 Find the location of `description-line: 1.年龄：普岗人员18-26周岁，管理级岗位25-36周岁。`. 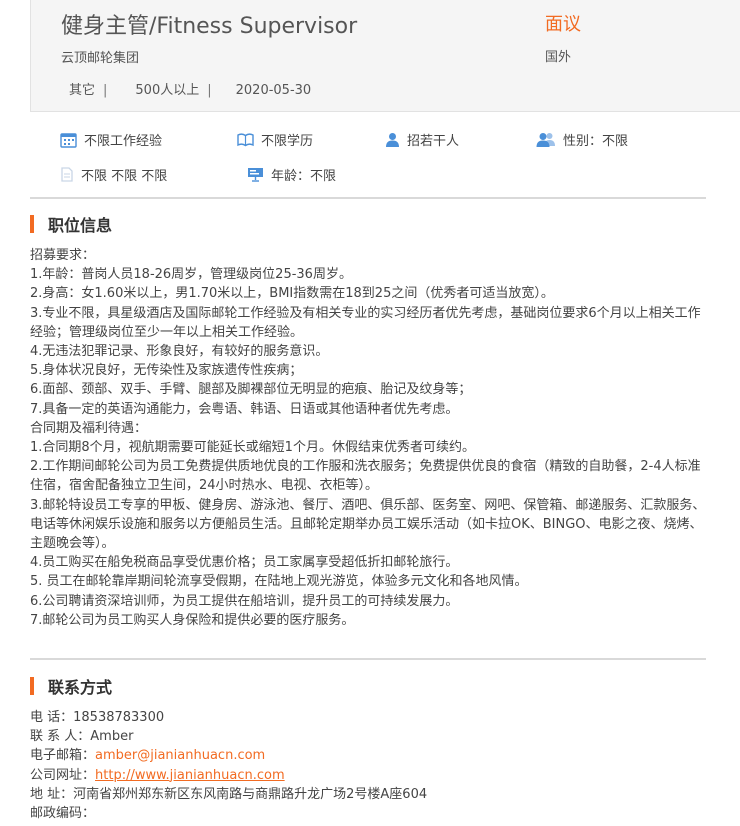

description-line: 1.年龄：普岗人员18-26周岁，管理级岗位25-36周岁。 is located at coordinates (191, 275).